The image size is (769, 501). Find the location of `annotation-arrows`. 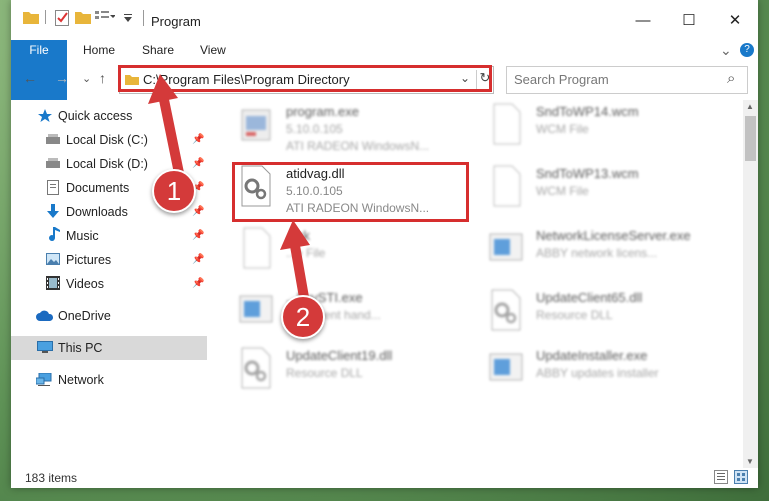

annotation-arrows is located at coordinates (229, 191).